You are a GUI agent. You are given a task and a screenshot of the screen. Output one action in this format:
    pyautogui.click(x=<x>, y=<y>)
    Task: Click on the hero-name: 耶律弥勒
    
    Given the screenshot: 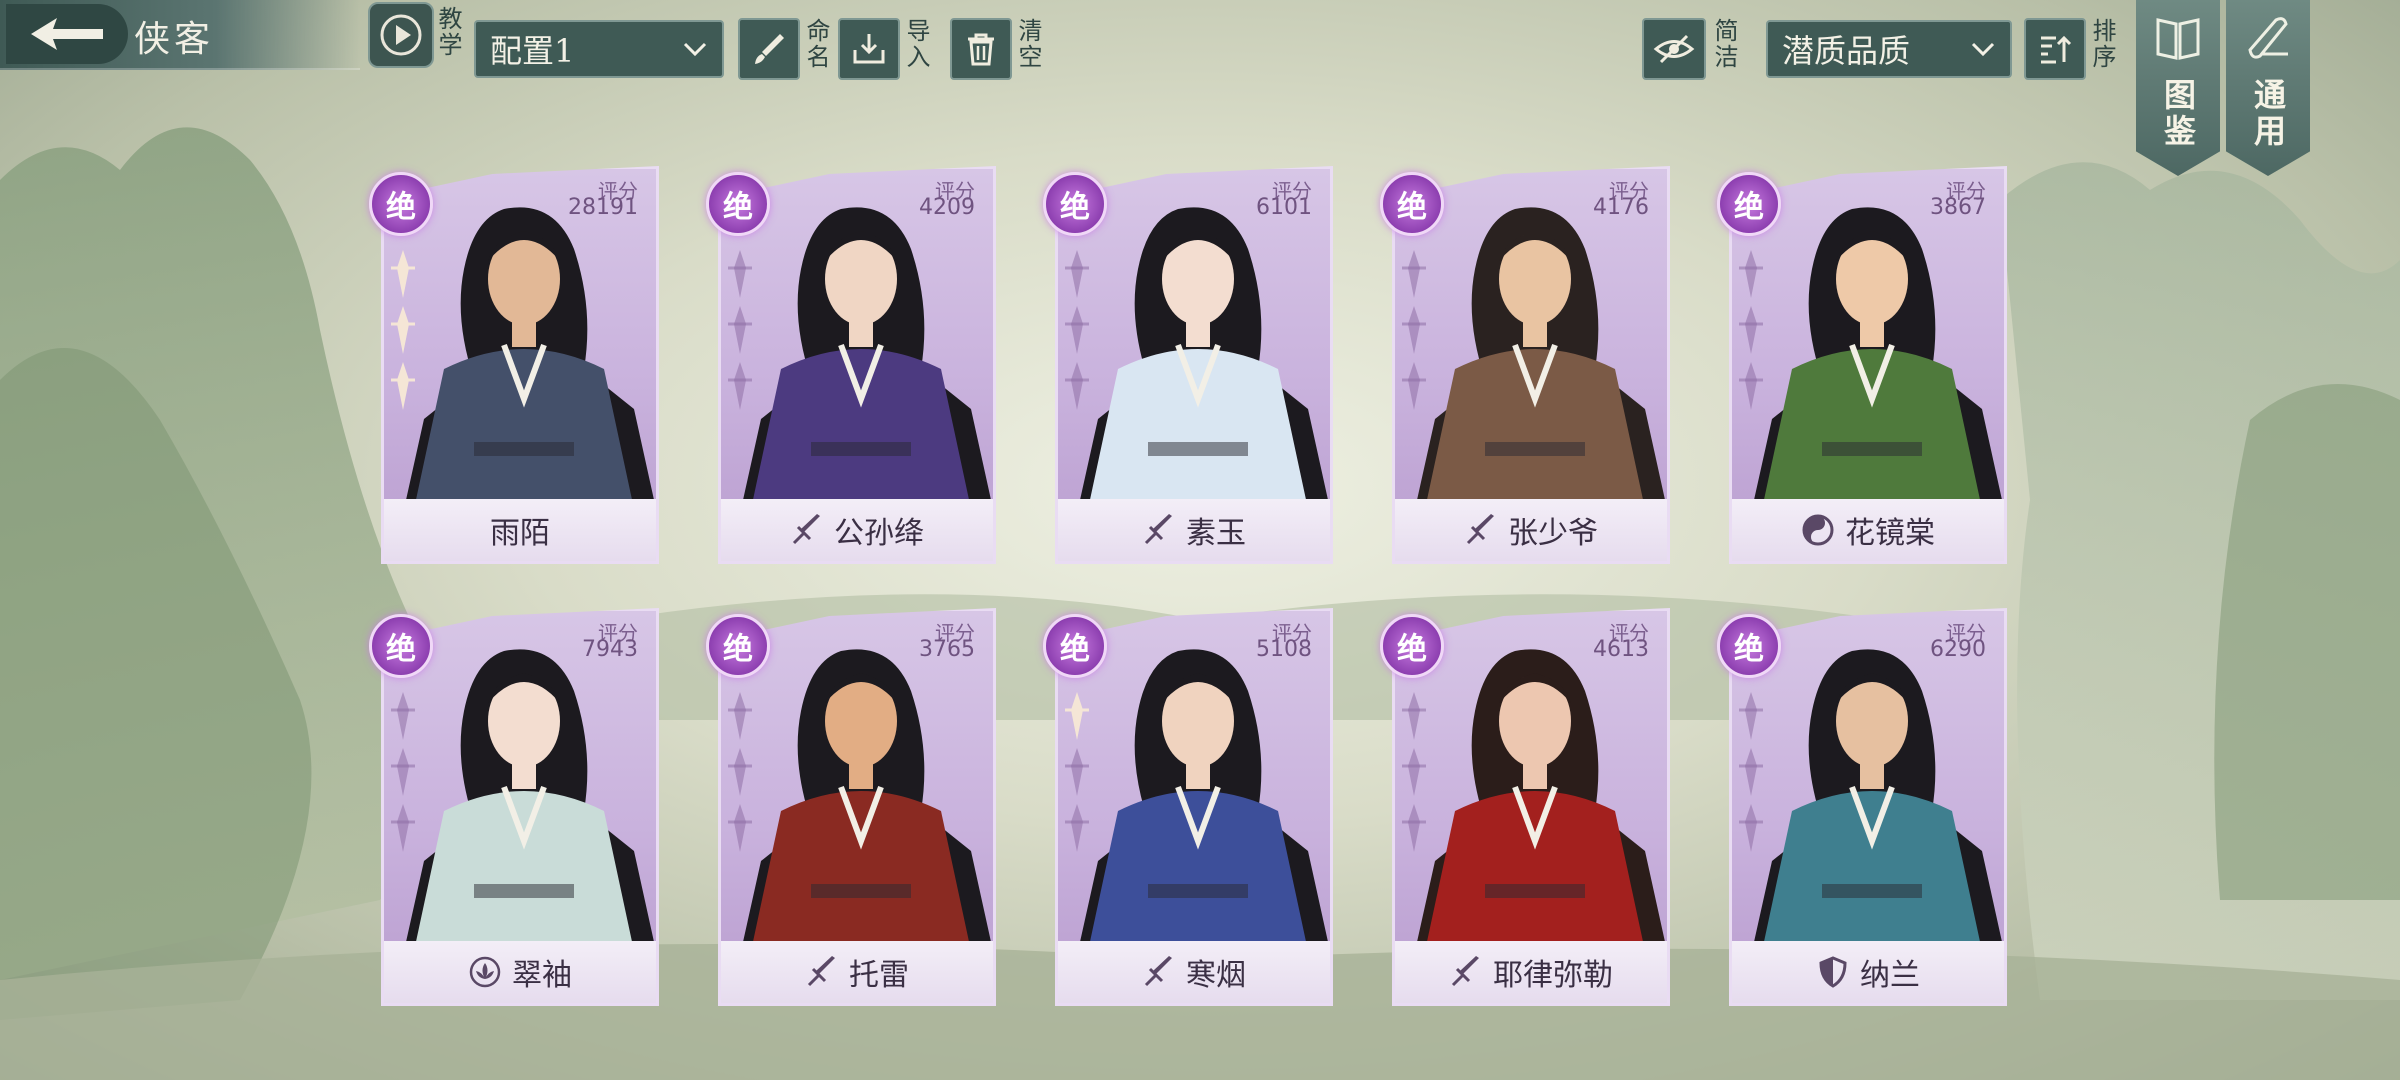 What is the action you would take?
    pyautogui.click(x=1553, y=975)
    